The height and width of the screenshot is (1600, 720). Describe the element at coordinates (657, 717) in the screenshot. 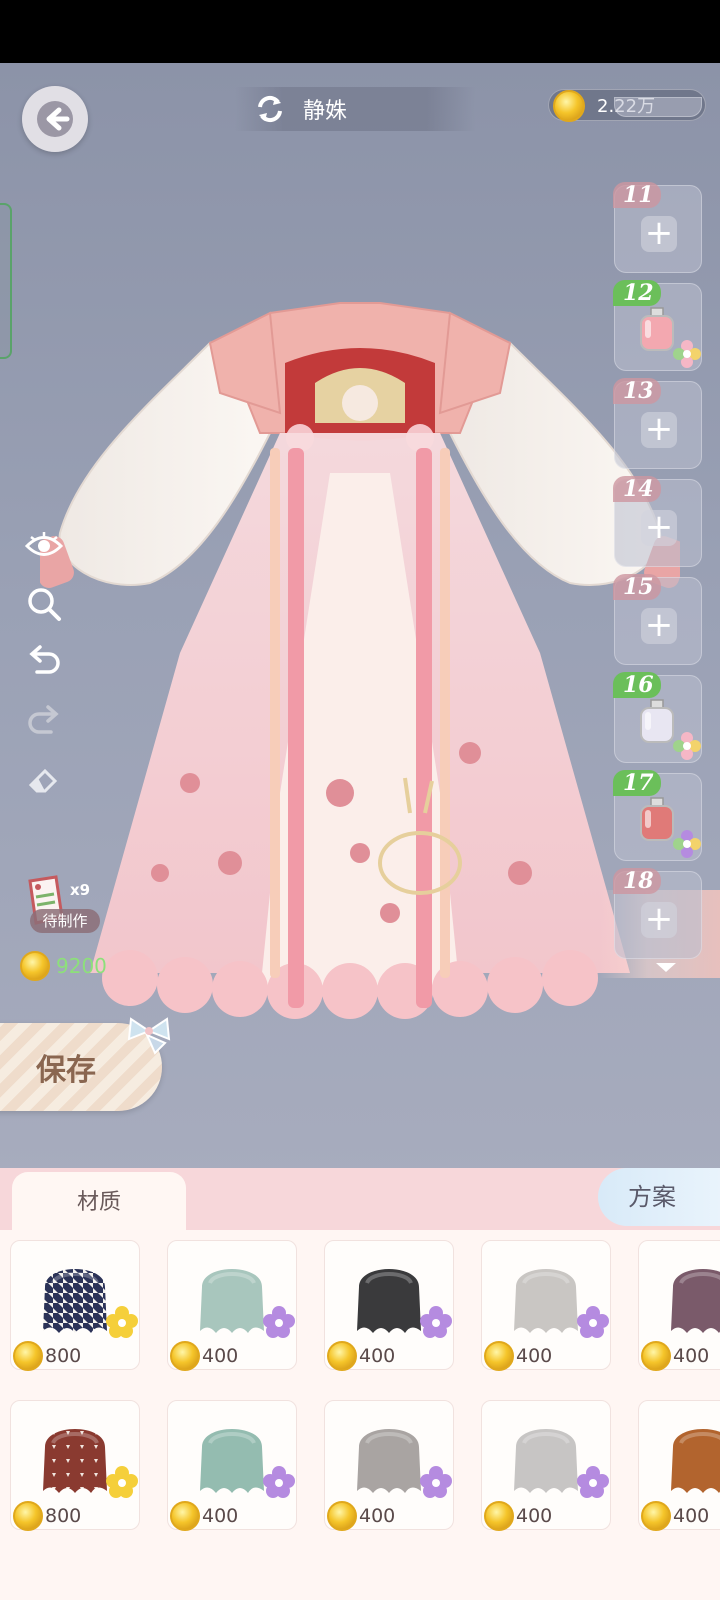

I see `palette-slot-16: 16` at that location.